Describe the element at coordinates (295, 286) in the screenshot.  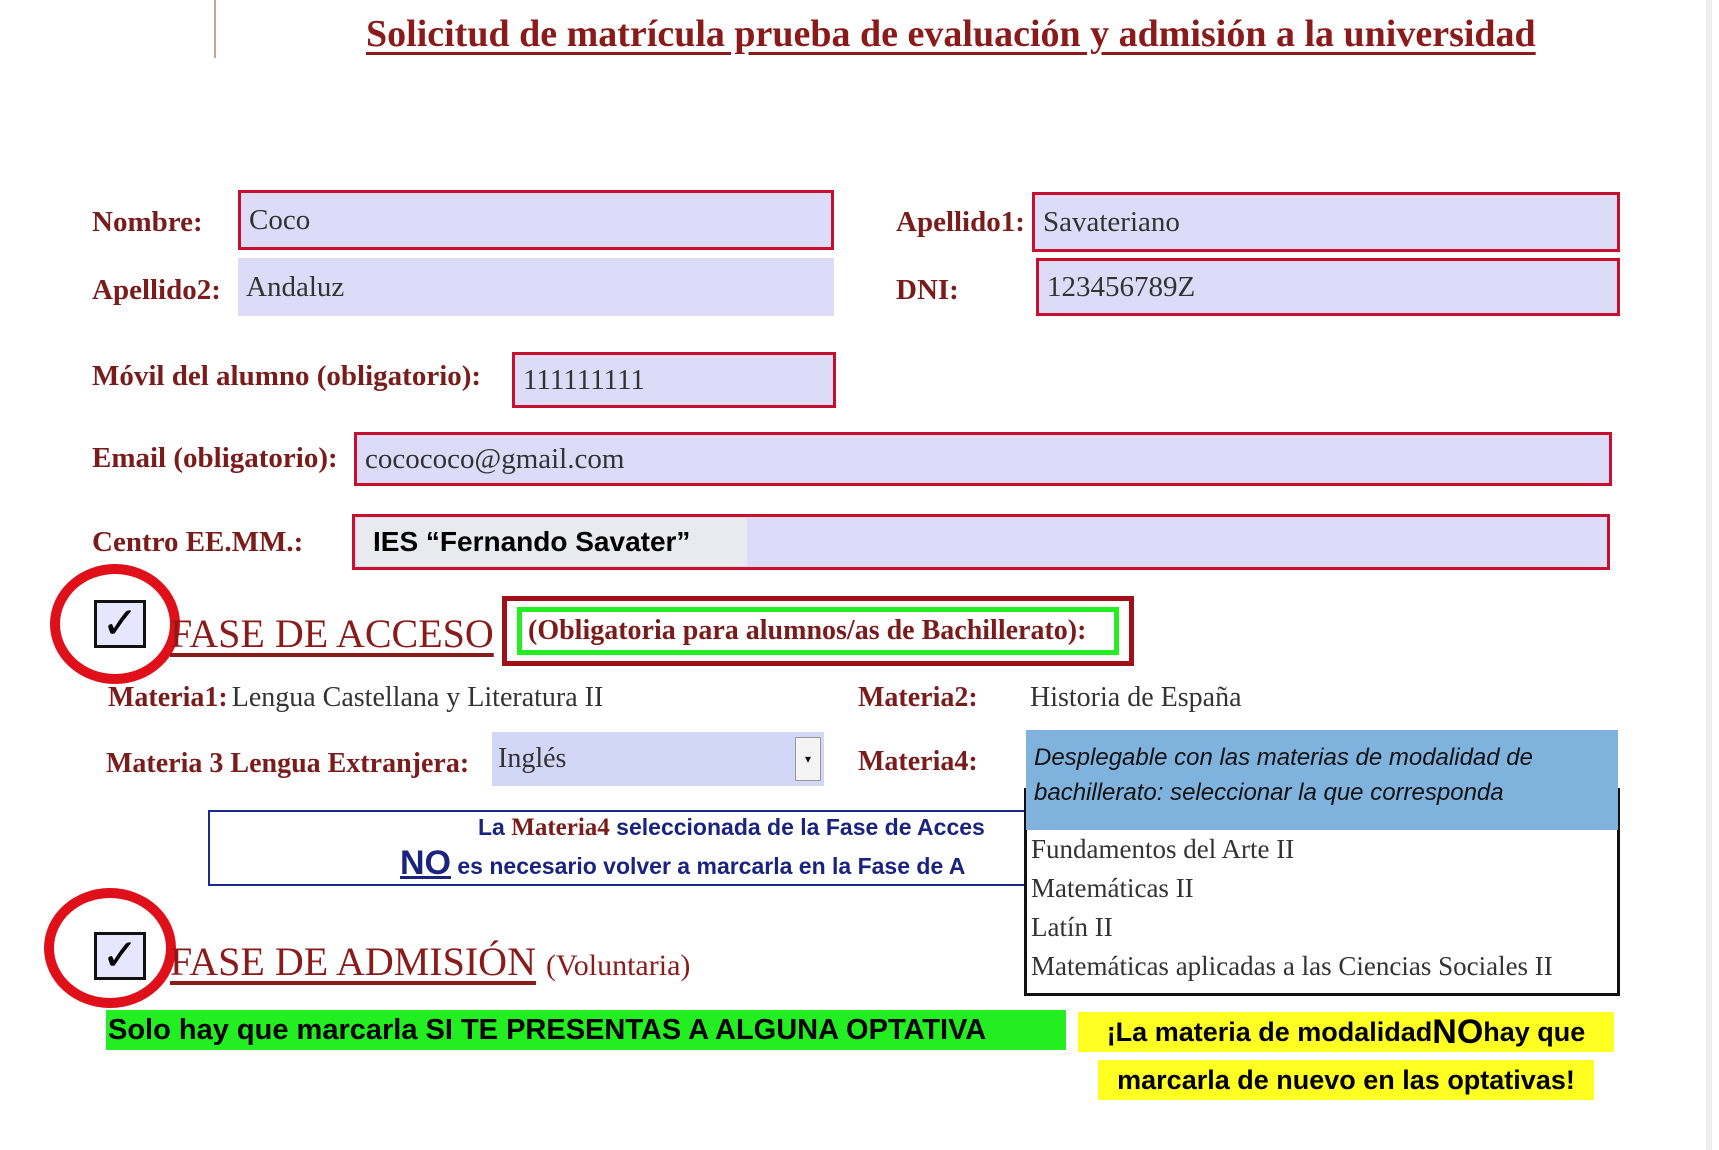
I see `apellido2-value: Andaluz` at that location.